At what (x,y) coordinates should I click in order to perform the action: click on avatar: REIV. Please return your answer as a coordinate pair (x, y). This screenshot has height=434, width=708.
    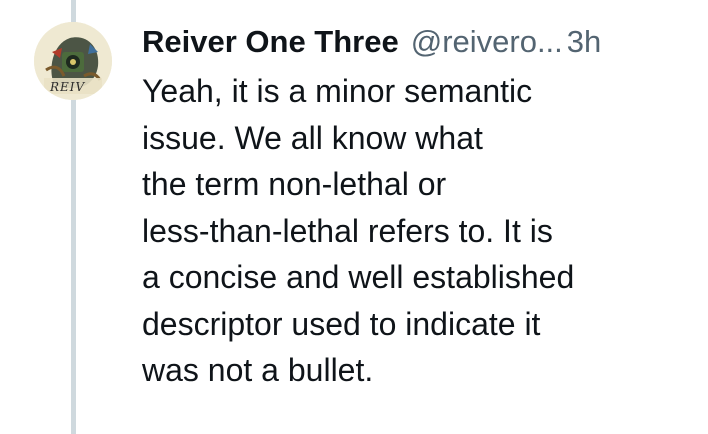
    Looking at the image, I should click on (73, 61).